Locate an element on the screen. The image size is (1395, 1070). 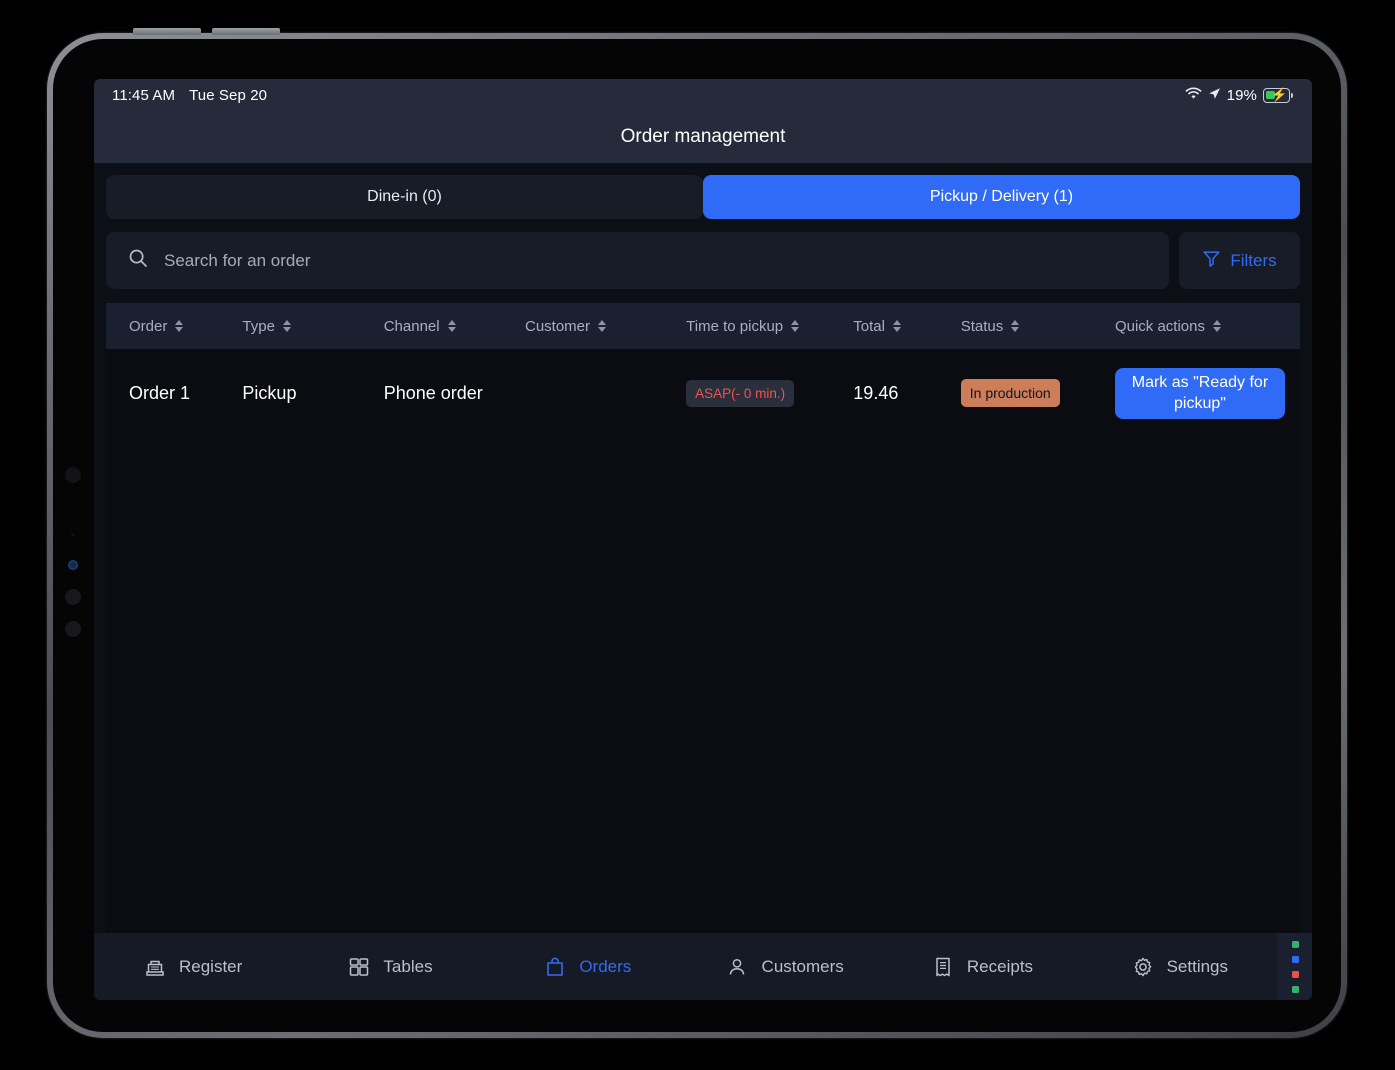
tab-pickup-delivery: Pickup / Delivery (1) is located at coordinates (1001, 197).